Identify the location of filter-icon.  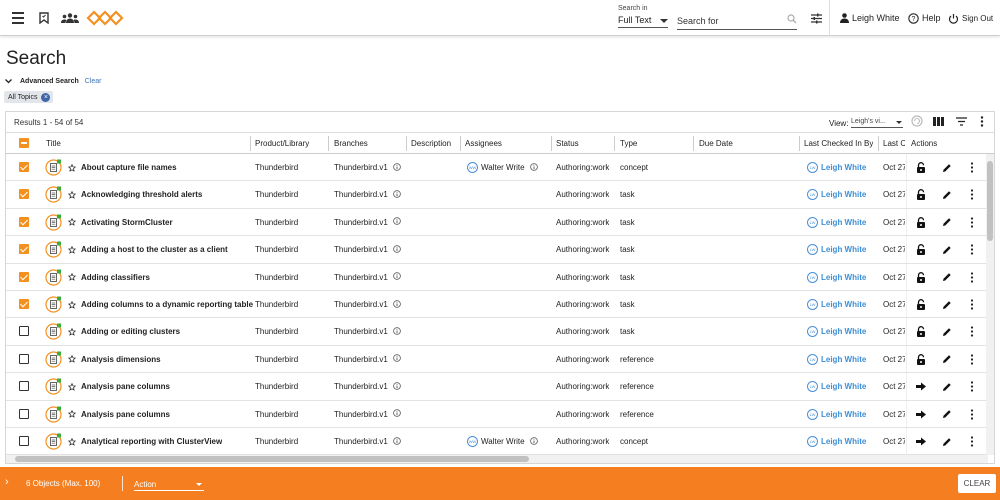
(961, 122).